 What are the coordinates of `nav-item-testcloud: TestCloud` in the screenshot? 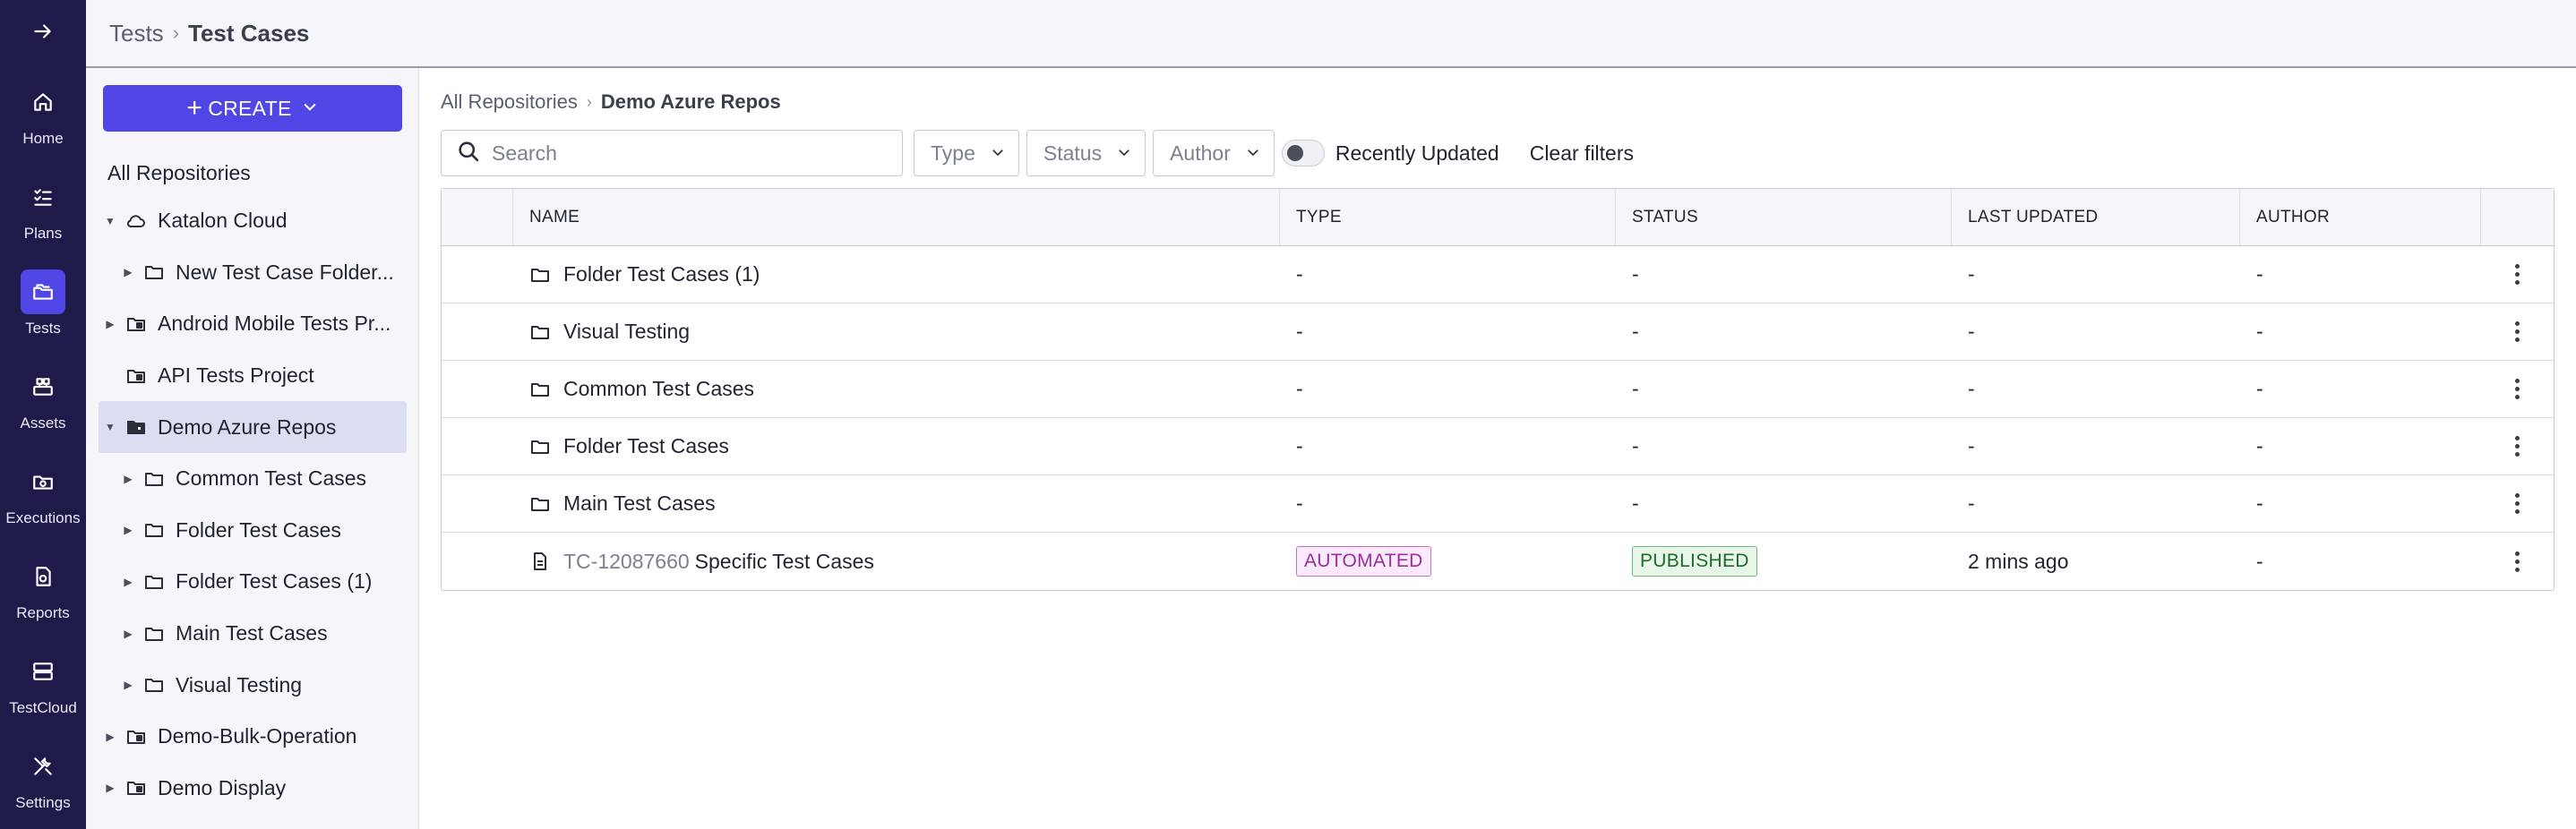 It's located at (43, 683).